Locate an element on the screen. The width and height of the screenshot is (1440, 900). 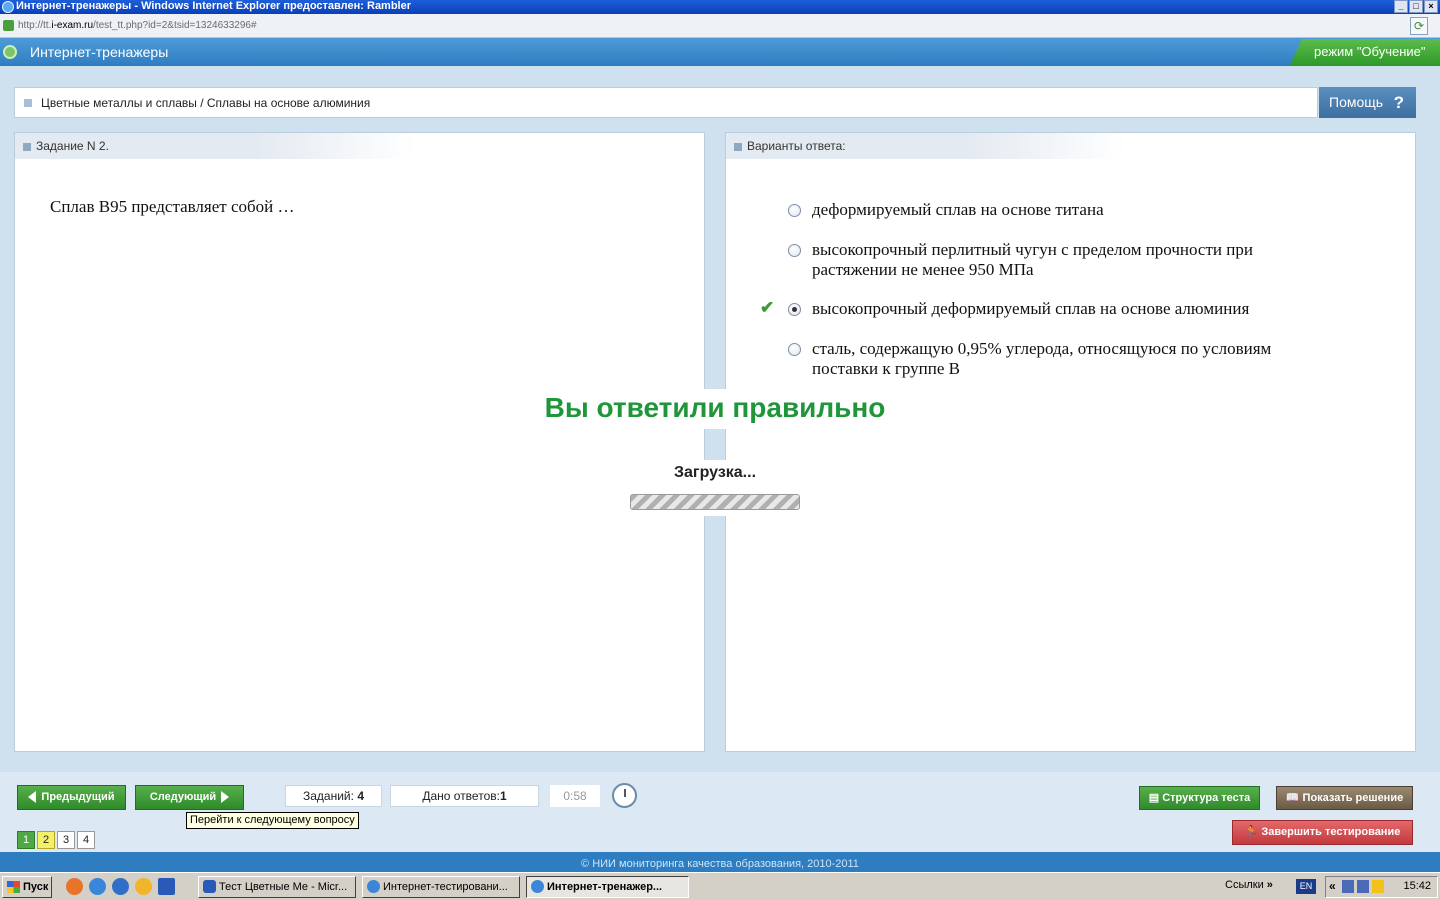
url-path: /test_tt.php?id=2&tsid=1324633296# is located at coordinates (175, 25).